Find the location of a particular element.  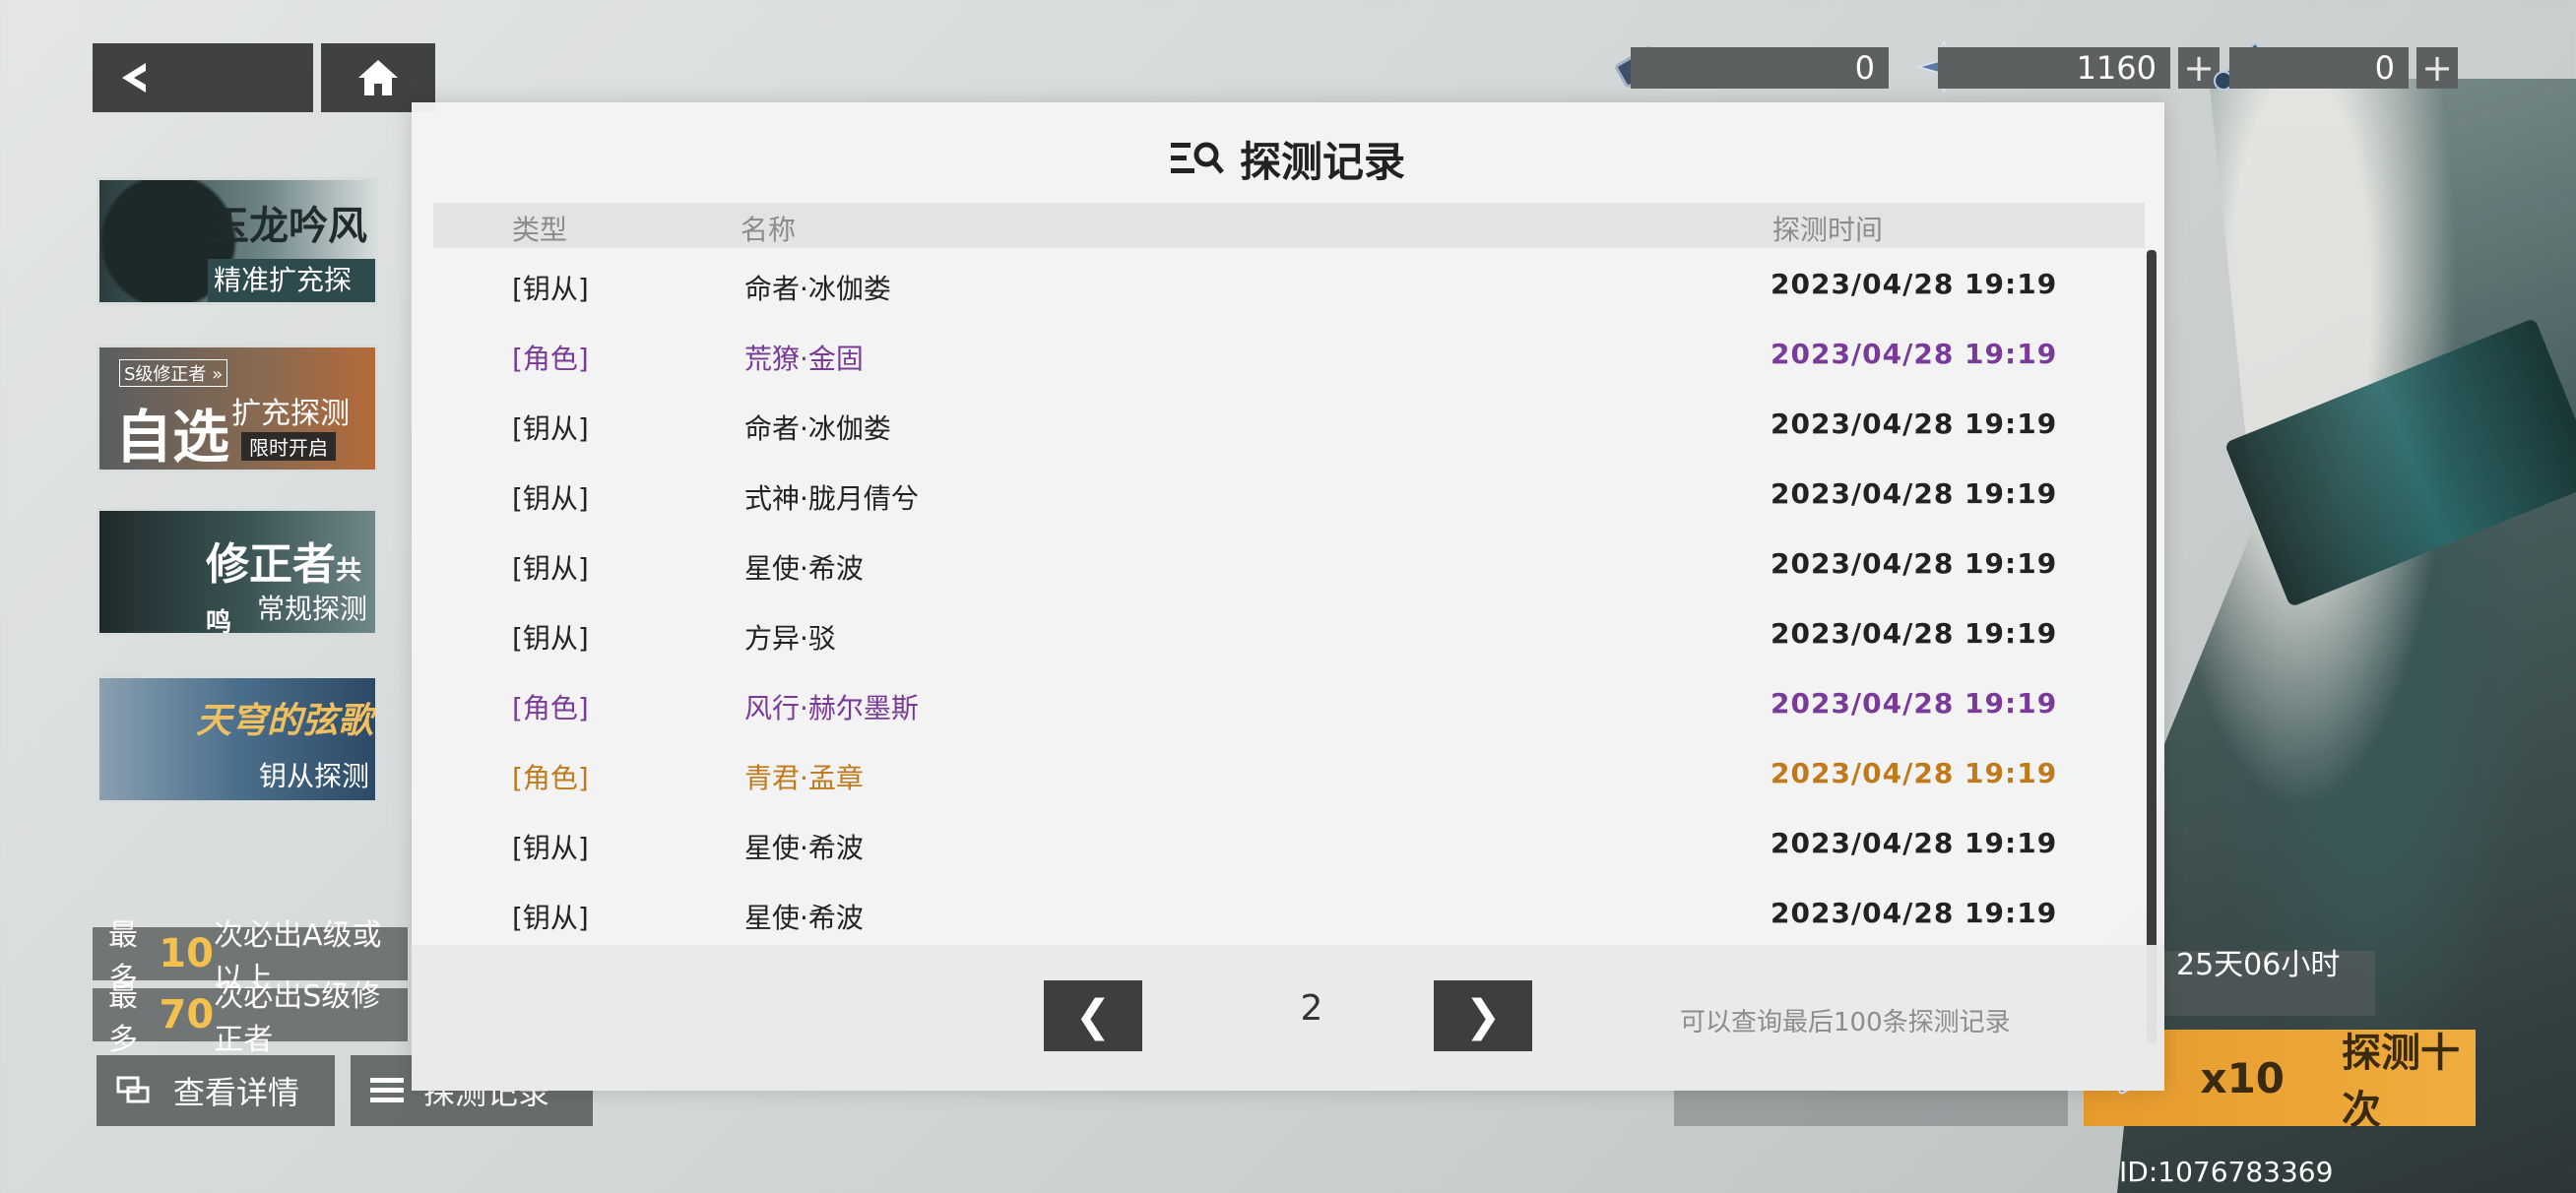

currency-spear-add-button: + is located at coordinates (2437, 68).